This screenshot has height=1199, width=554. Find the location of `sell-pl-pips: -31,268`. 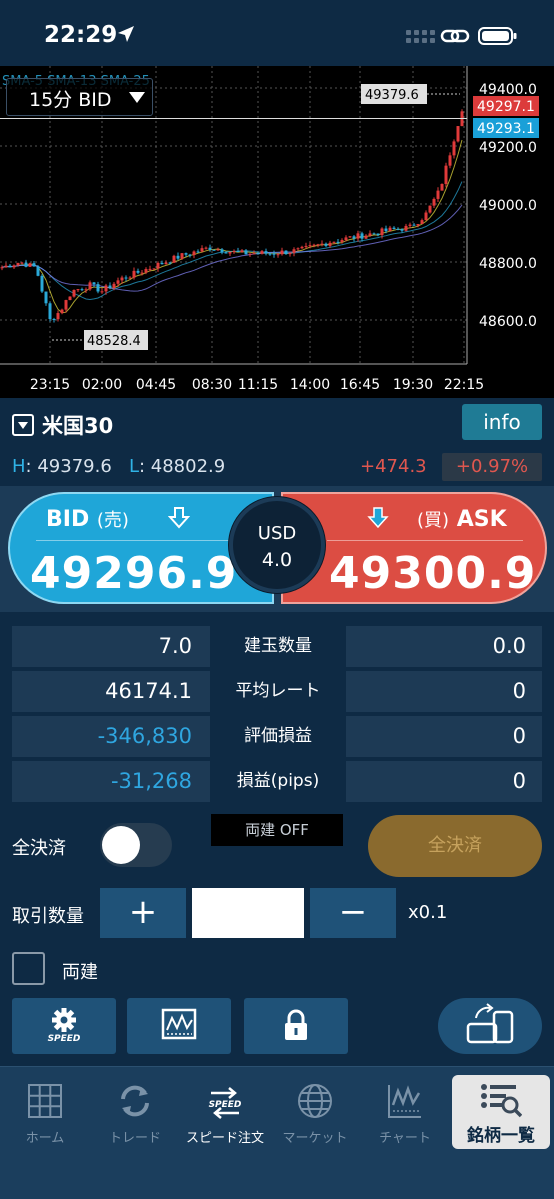

sell-pl-pips: -31,268 is located at coordinates (111, 781).